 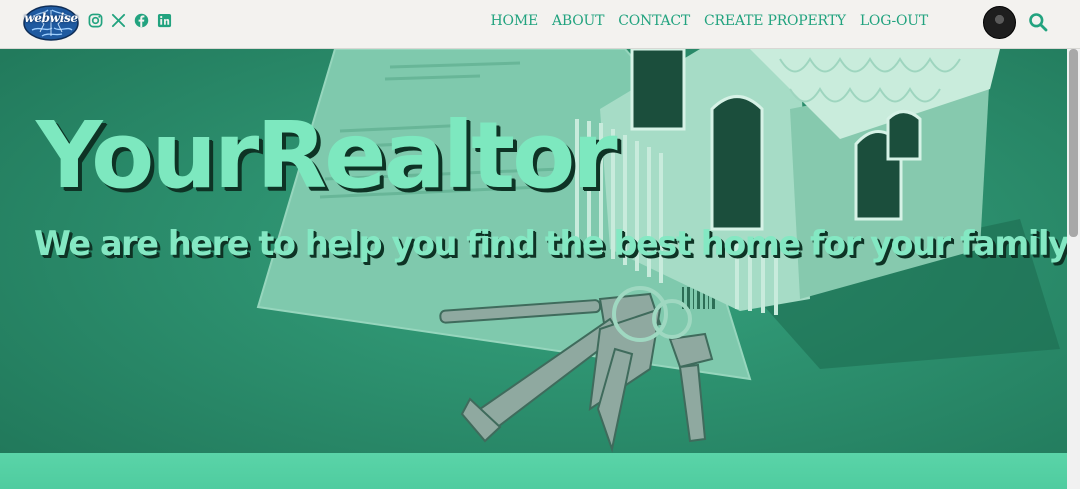 I want to click on site-logo: webwise, so click(x=51, y=22).